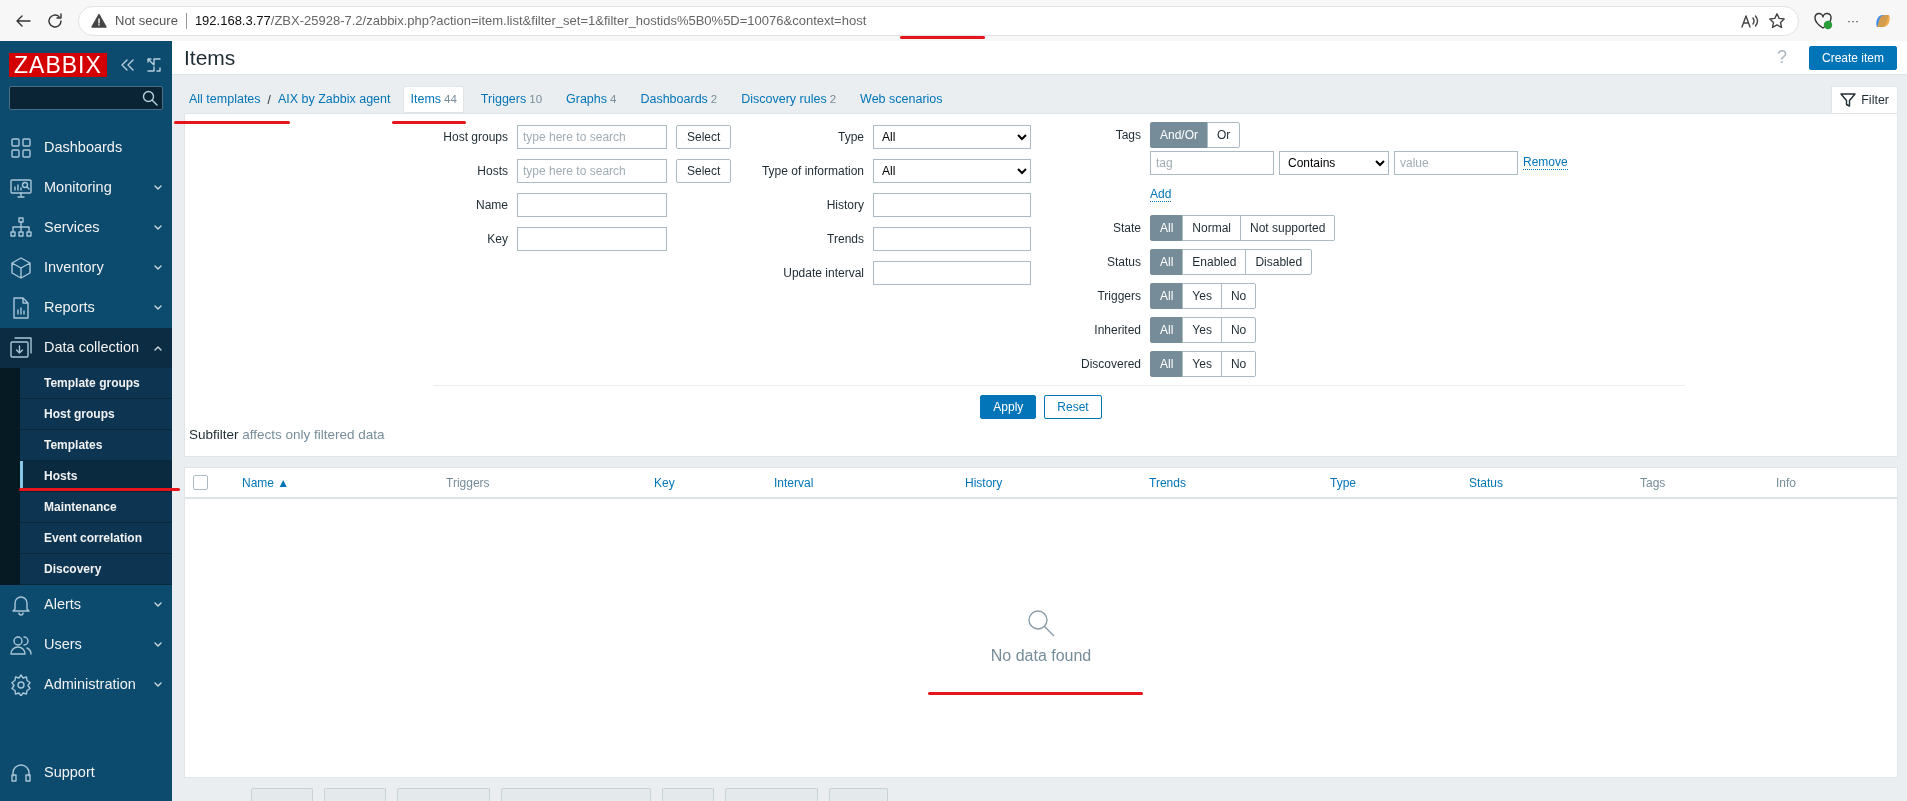  What do you see at coordinates (1214, 262) in the screenshot?
I see `toggle-option: Enabled` at bounding box center [1214, 262].